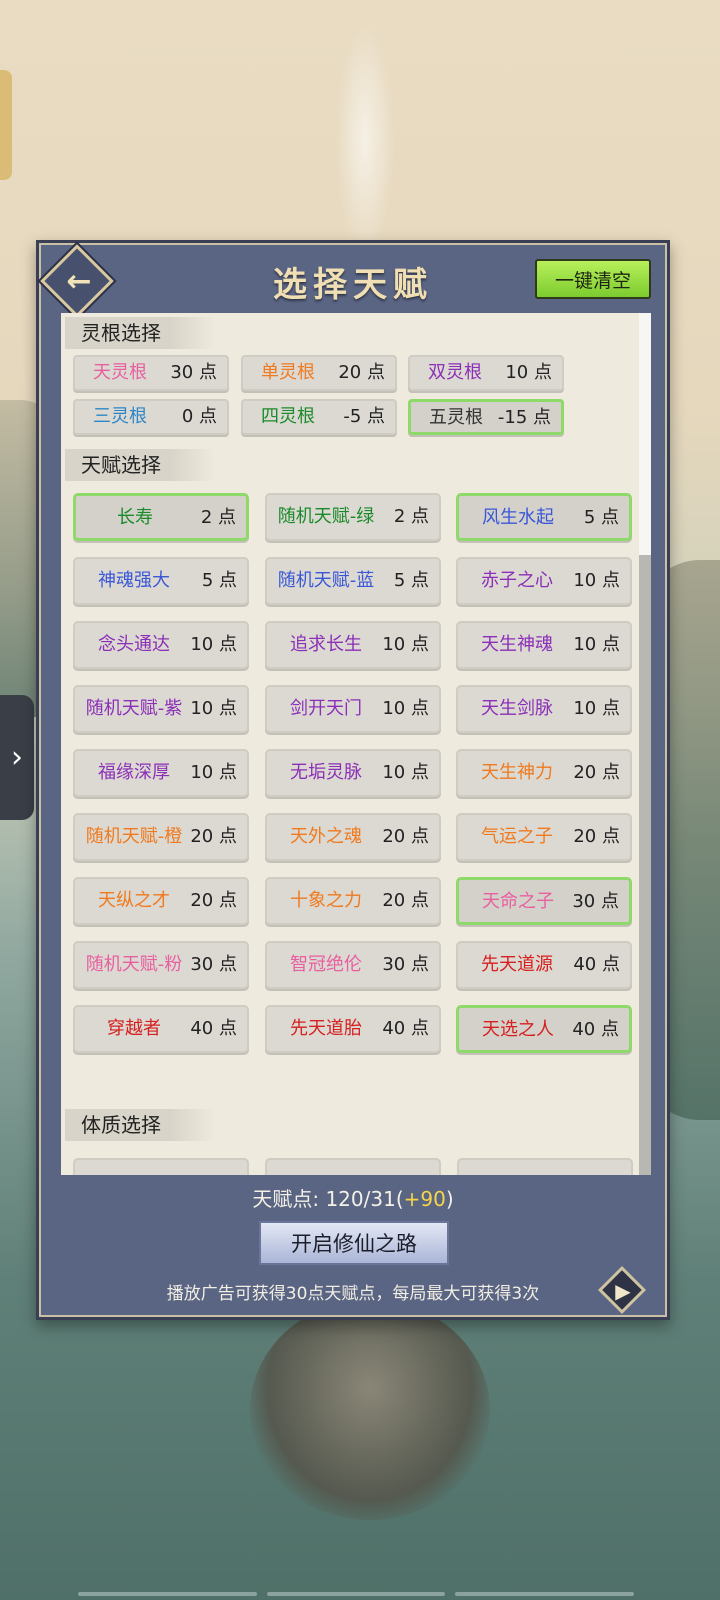 The image size is (720, 1600). I want to click on talent-option-name: 剑开天门, so click(326, 708).